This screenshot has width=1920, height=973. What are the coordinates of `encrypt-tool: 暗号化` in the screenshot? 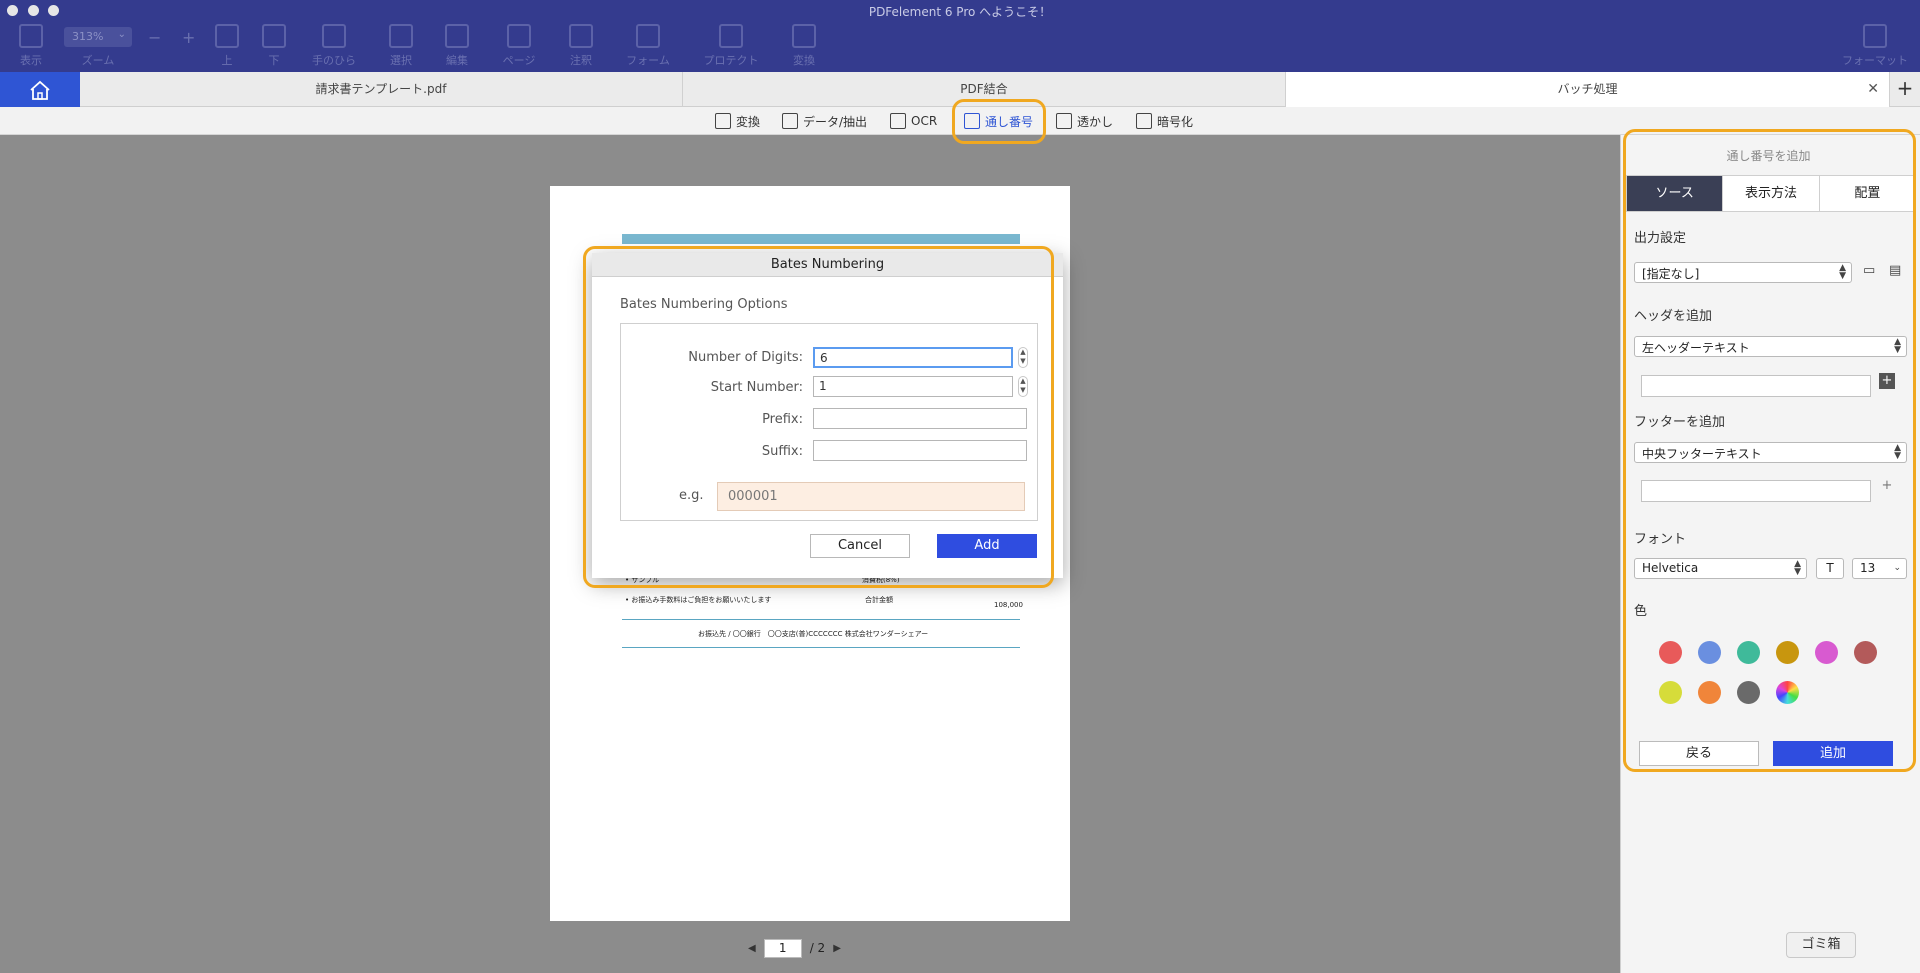 It's located at (1164, 121).